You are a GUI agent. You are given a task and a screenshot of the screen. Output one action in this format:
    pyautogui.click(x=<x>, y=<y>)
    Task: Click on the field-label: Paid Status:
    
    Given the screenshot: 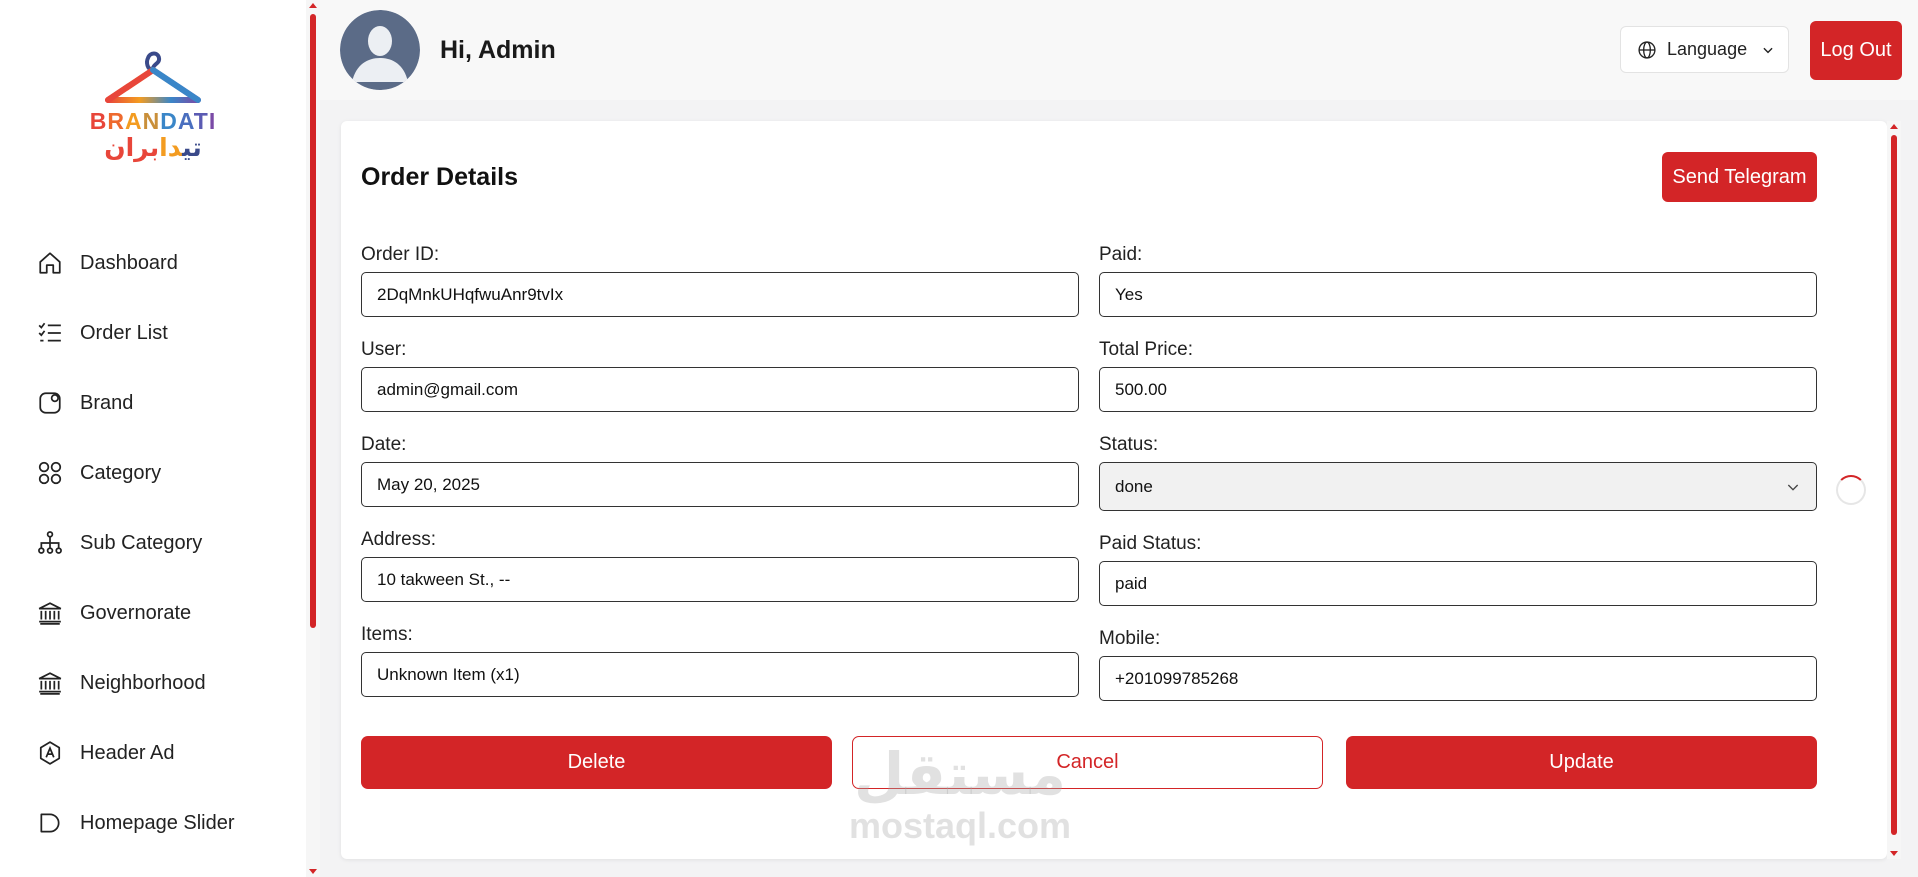 What is the action you would take?
    pyautogui.click(x=1150, y=543)
    